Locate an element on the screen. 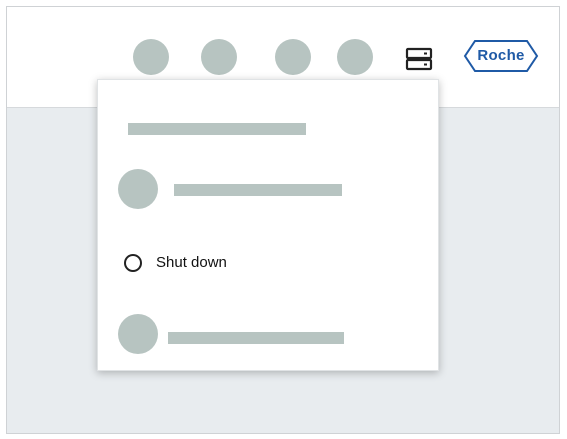 The image size is (567, 439). radio-button is located at coordinates (133, 263).